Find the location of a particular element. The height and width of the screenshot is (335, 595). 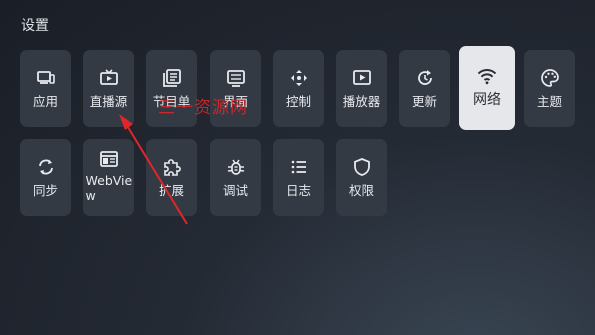

wifi-icon is located at coordinates (487, 76).